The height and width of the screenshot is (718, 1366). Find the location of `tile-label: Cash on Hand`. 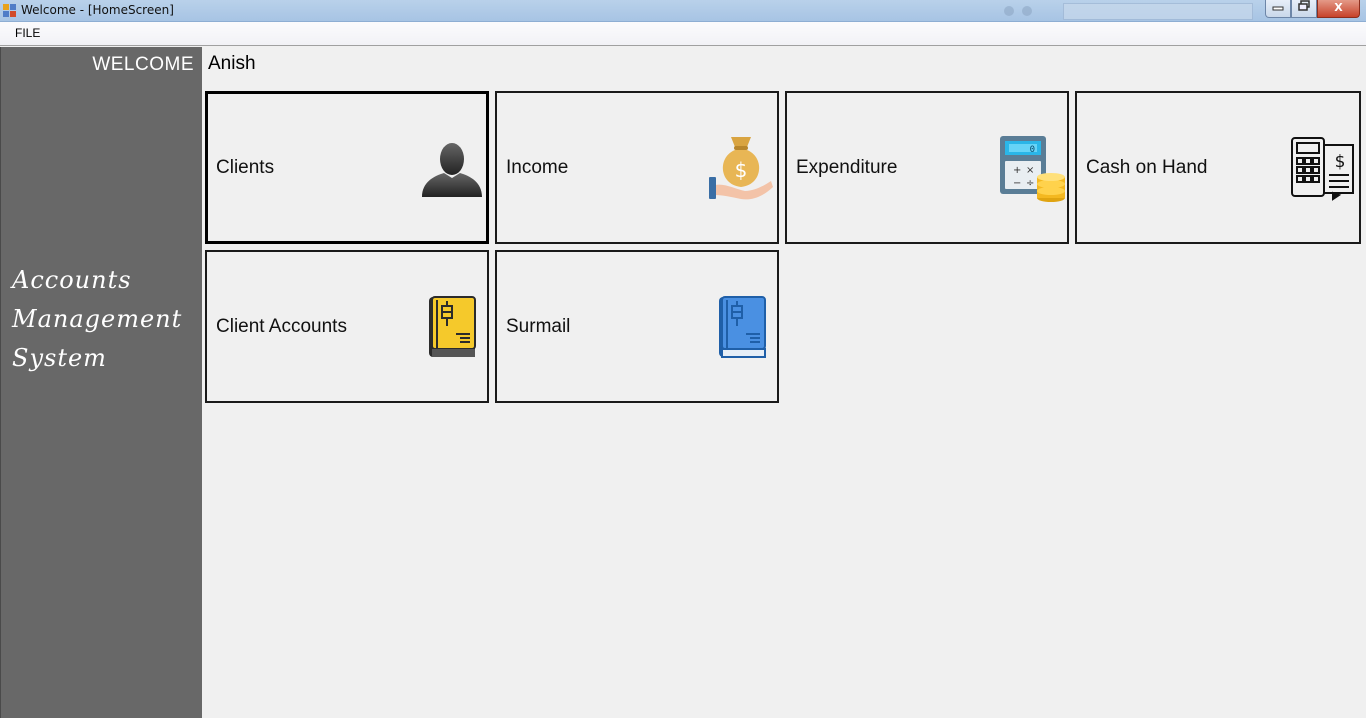

tile-label: Cash on Hand is located at coordinates (1147, 167).